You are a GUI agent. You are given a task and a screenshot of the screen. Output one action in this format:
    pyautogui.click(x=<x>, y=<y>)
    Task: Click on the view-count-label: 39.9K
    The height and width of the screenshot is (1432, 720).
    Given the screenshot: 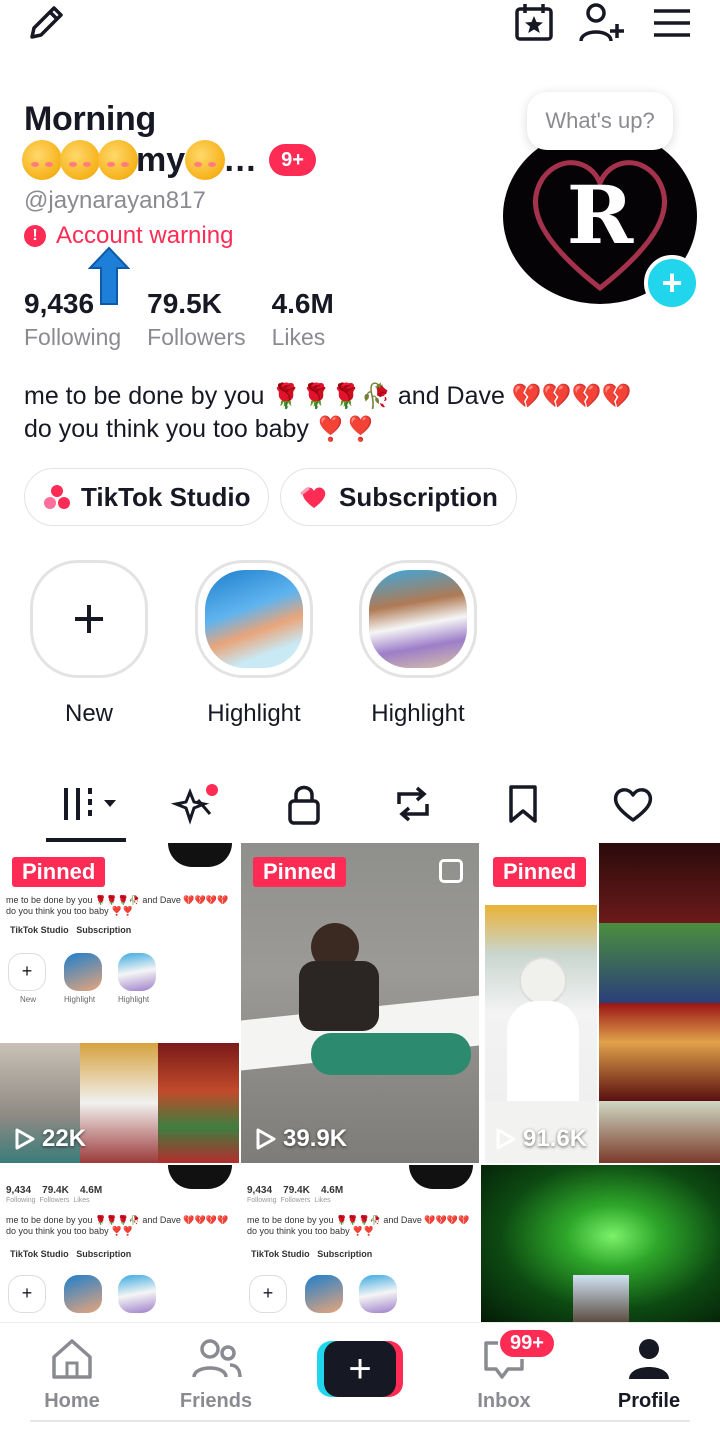 What is the action you would take?
    pyautogui.click(x=315, y=1138)
    